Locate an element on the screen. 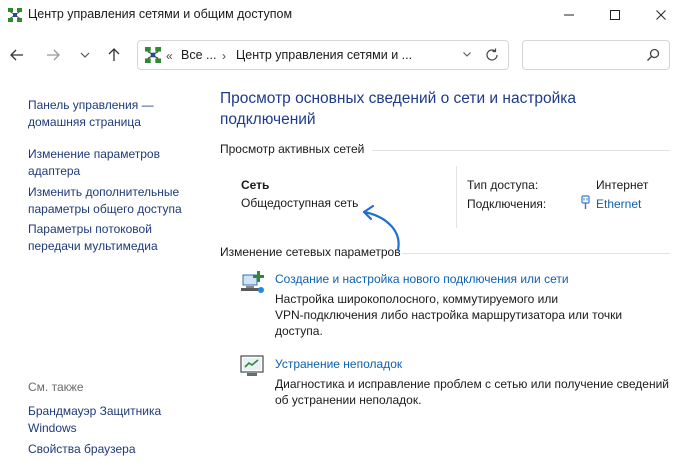 This screenshot has height=467, width=684. arrow-up-icon is located at coordinates (114, 54).